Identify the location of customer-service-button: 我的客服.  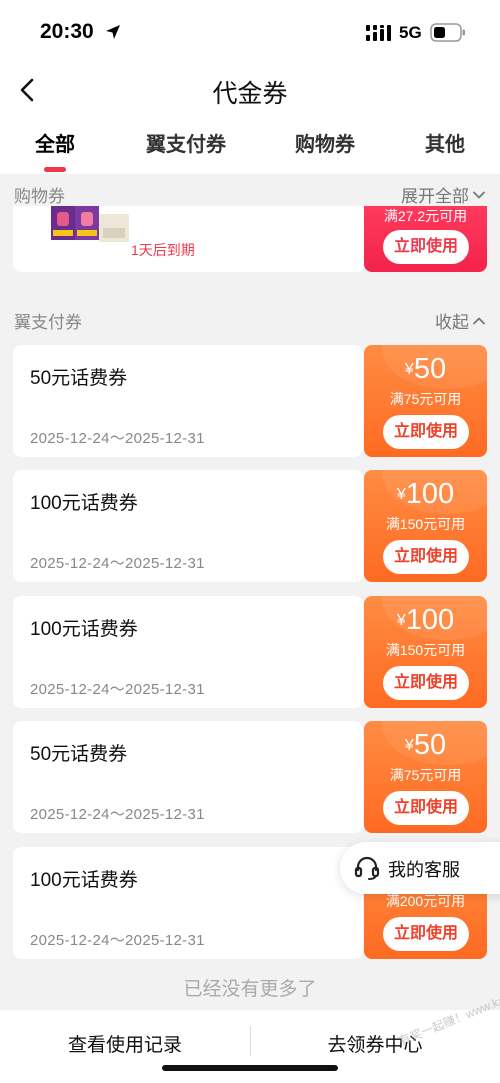
(420, 868).